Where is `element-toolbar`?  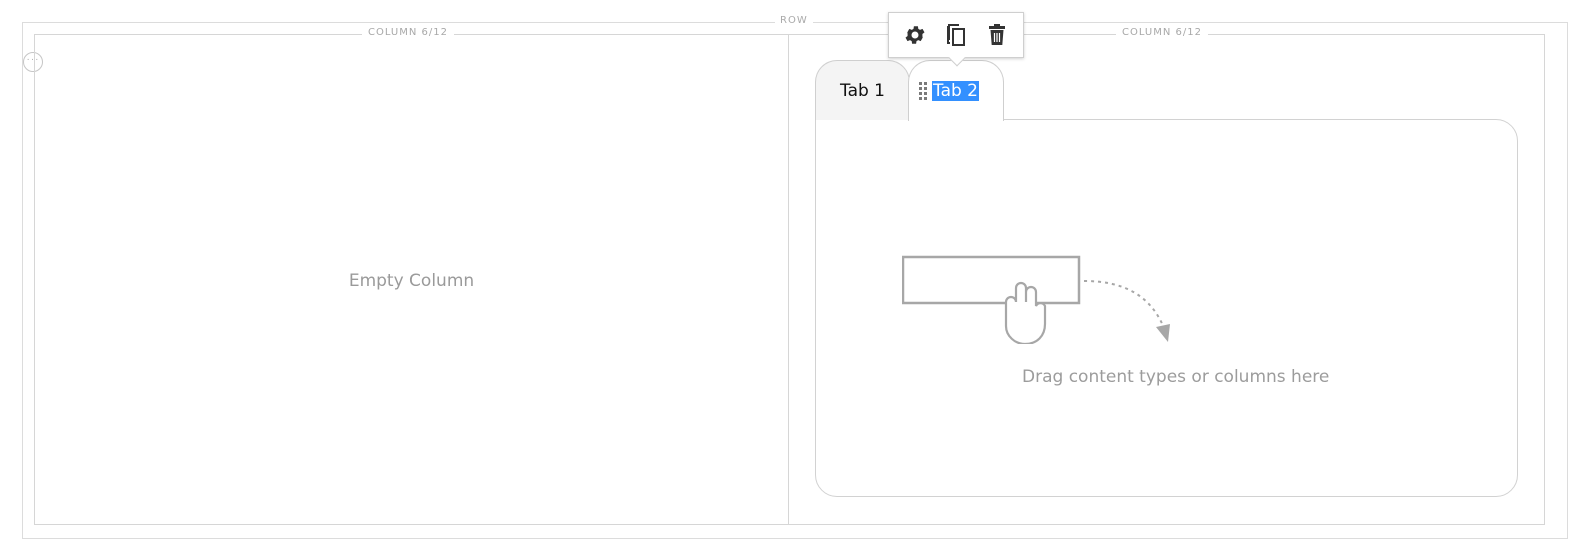
element-toolbar is located at coordinates (956, 35).